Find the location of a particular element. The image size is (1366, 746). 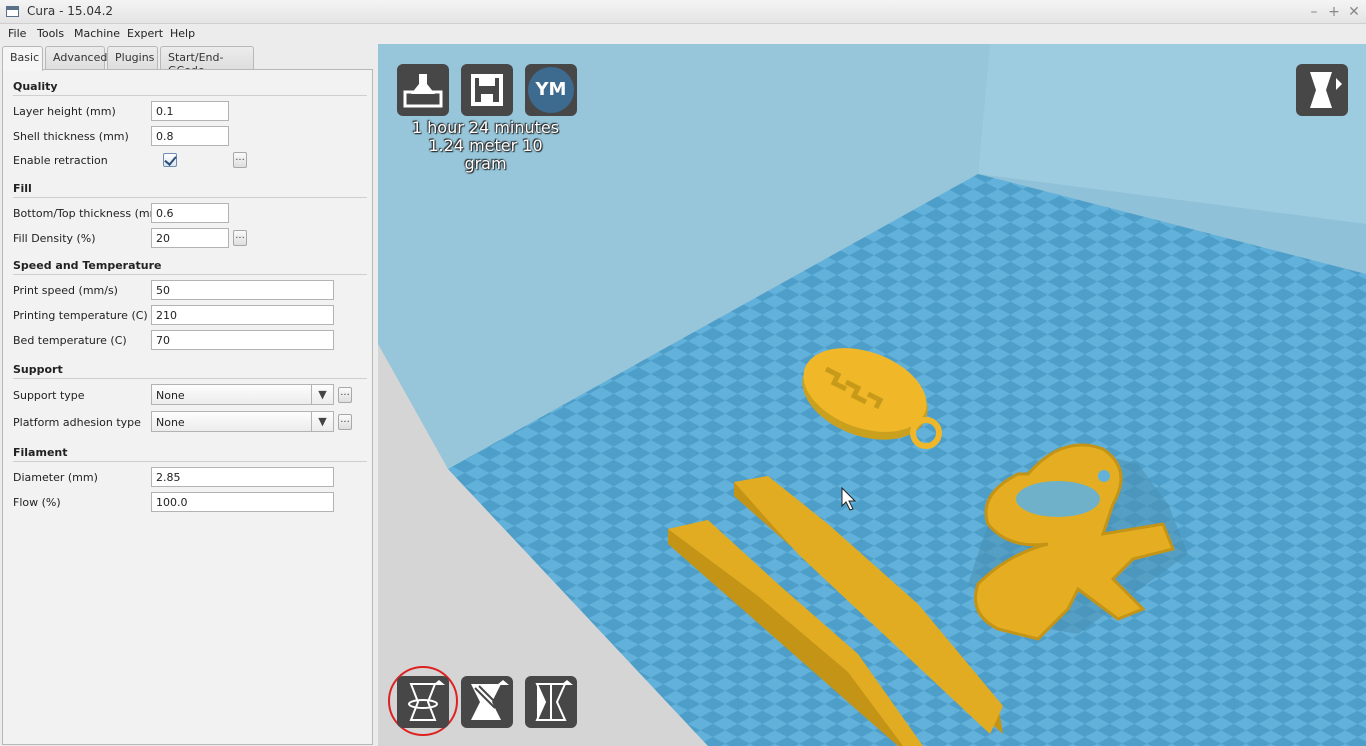

tab-start-end-gcode: Start/End-GCode is located at coordinates (207, 61).